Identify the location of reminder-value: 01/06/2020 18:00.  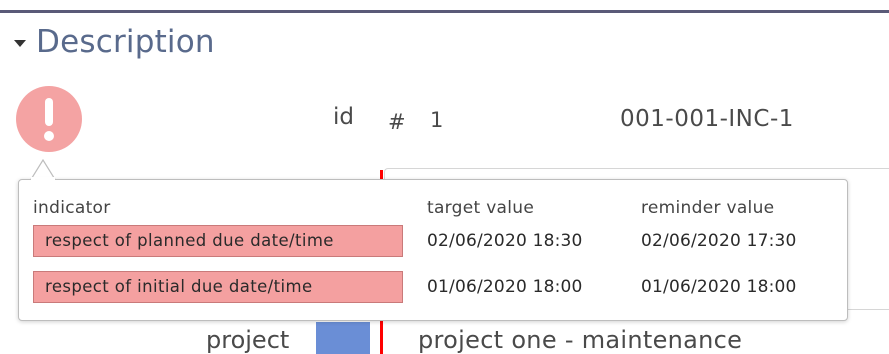
(719, 287).